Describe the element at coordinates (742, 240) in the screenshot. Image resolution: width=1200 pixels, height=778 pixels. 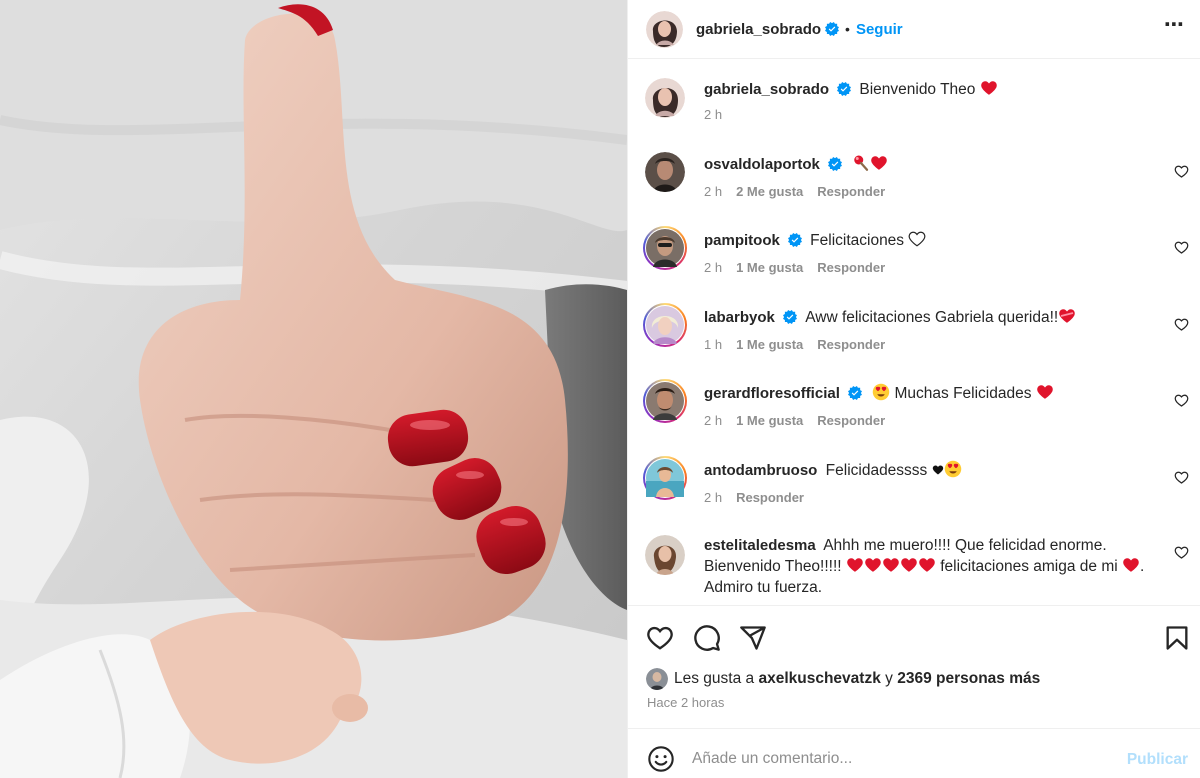
I see `comment-username: pampitook` at that location.